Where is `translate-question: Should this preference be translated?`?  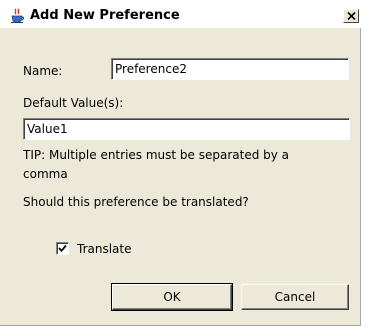 translate-question: Should this preference be translated? is located at coordinates (136, 202).